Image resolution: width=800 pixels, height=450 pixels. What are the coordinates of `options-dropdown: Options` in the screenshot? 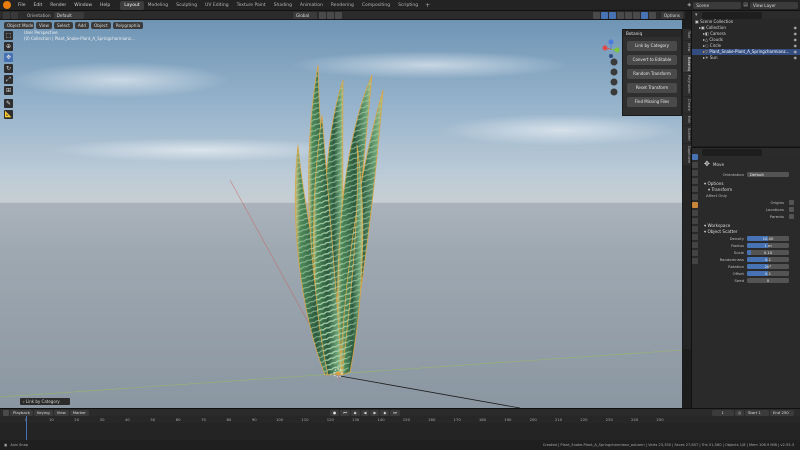 It's located at (671, 15).